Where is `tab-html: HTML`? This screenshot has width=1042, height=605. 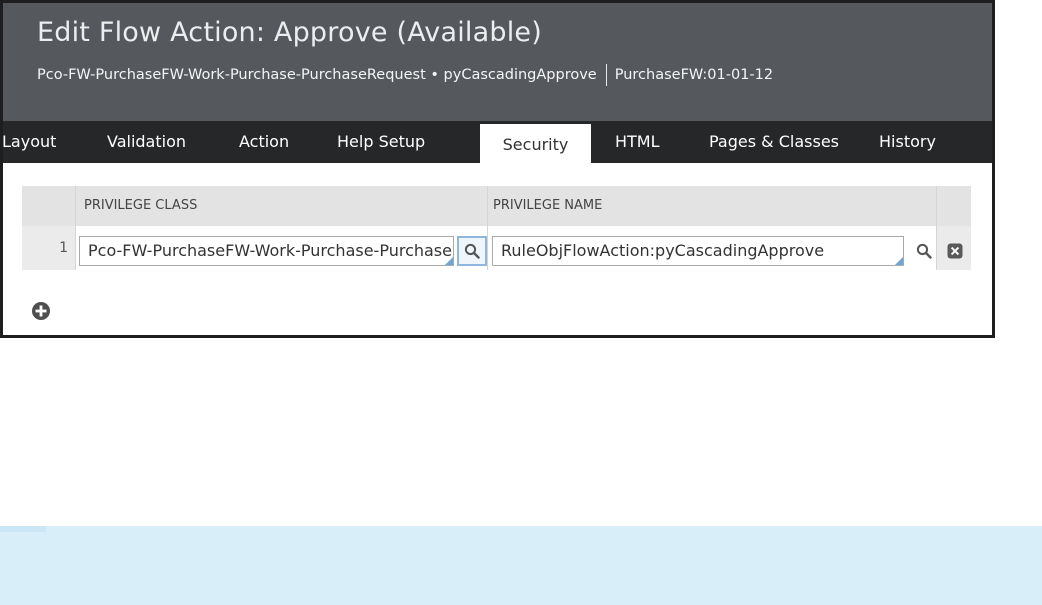
tab-html: HTML is located at coordinates (637, 142).